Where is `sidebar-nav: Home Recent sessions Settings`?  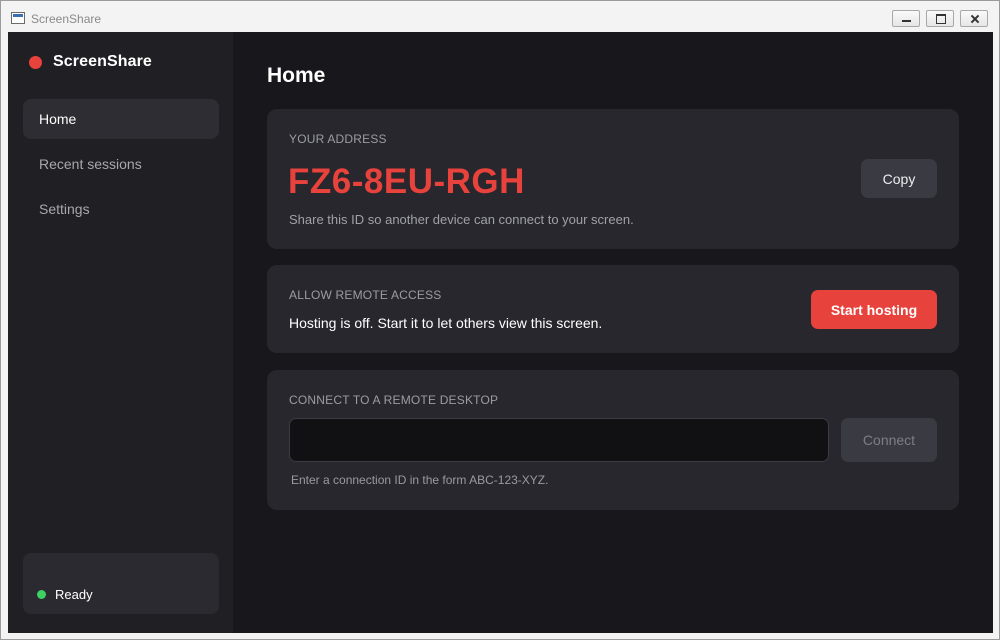 sidebar-nav: Home Recent sessions Settings is located at coordinates (121, 166).